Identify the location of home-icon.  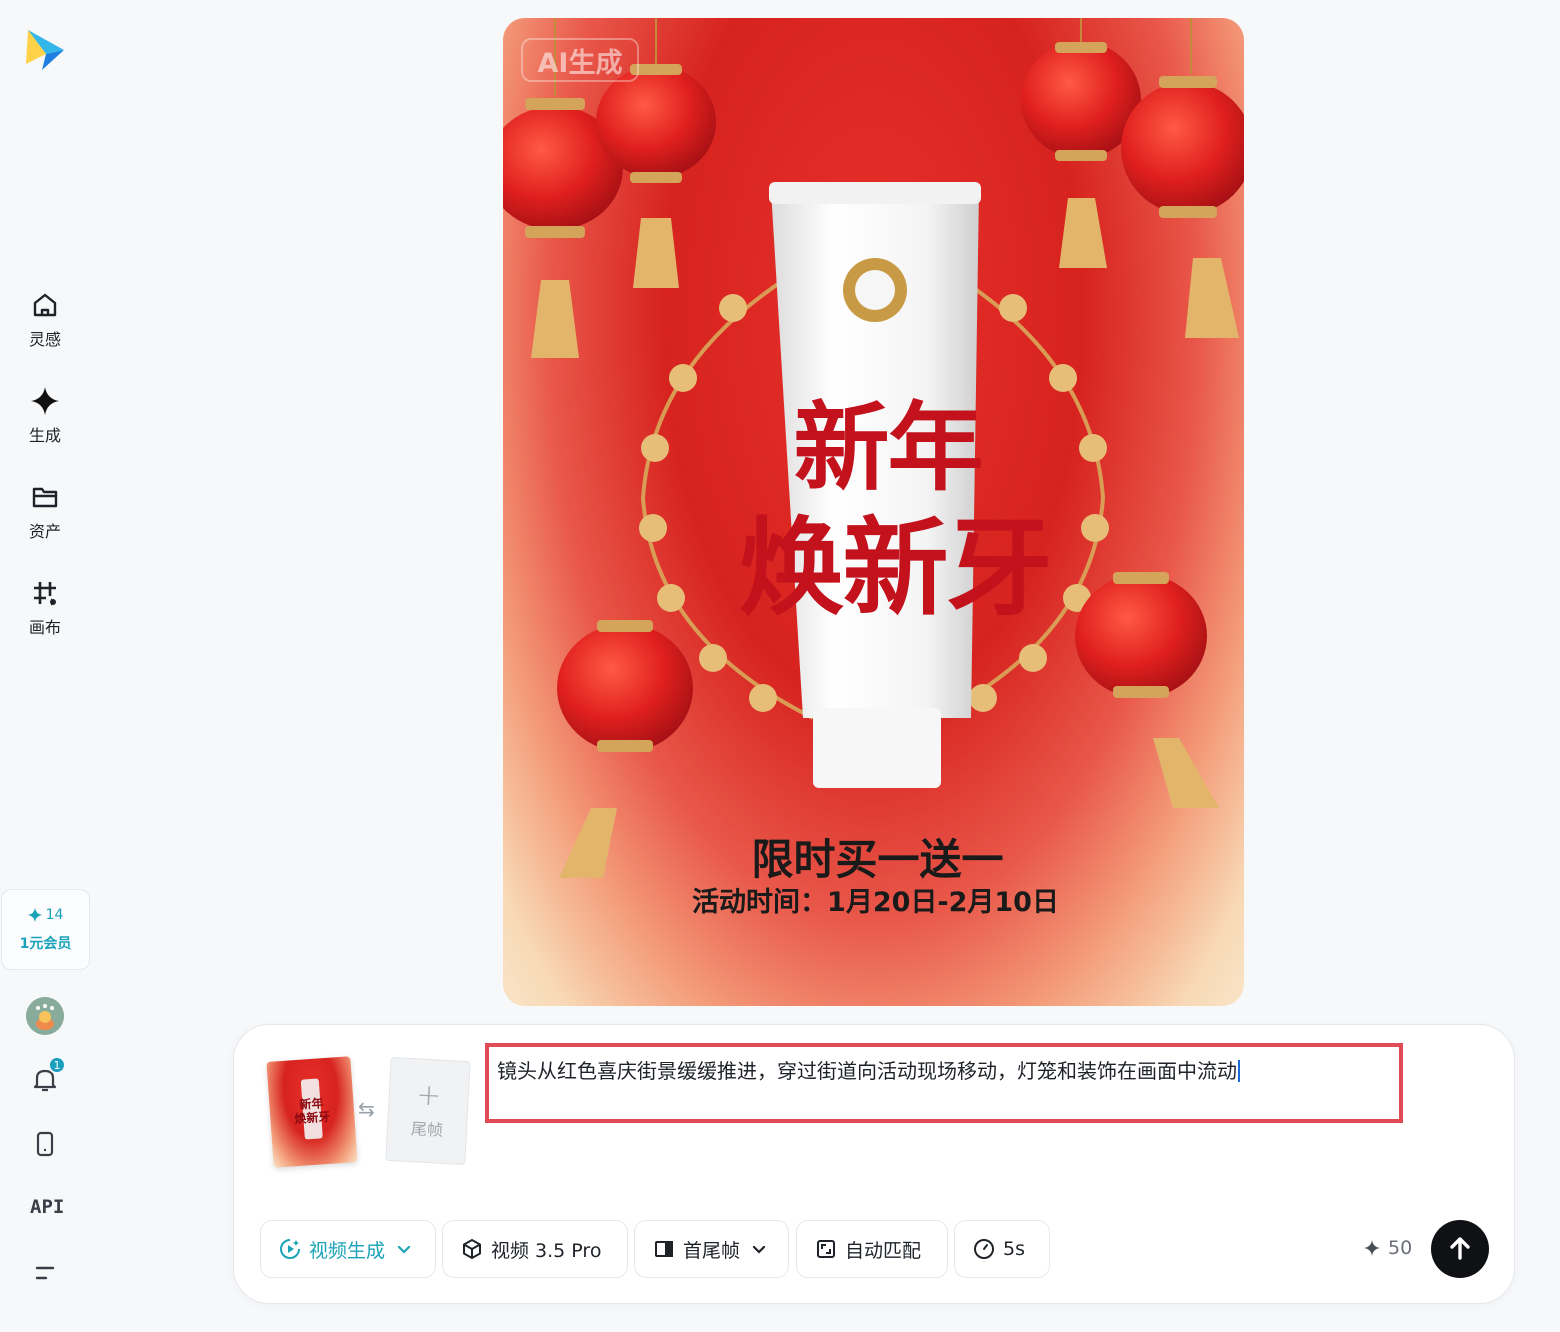
(45, 305).